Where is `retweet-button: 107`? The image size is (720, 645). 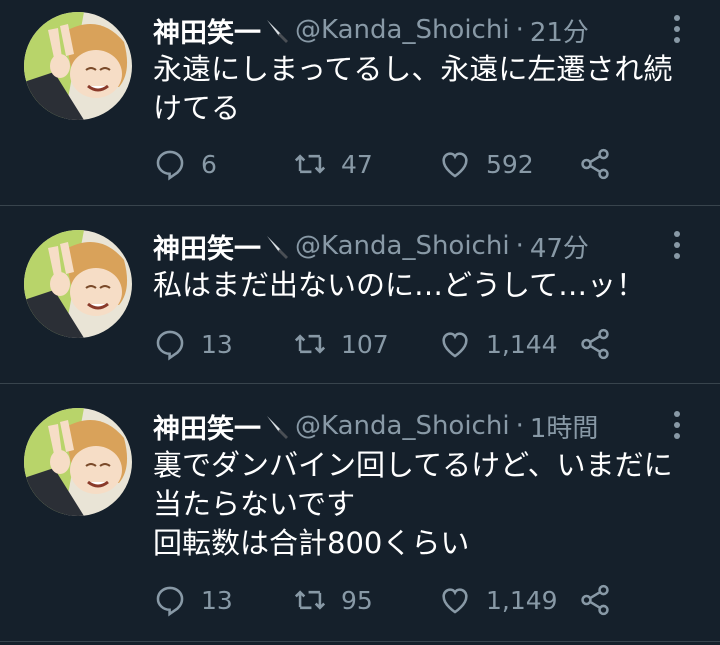 retweet-button: 107 is located at coordinates (341, 344).